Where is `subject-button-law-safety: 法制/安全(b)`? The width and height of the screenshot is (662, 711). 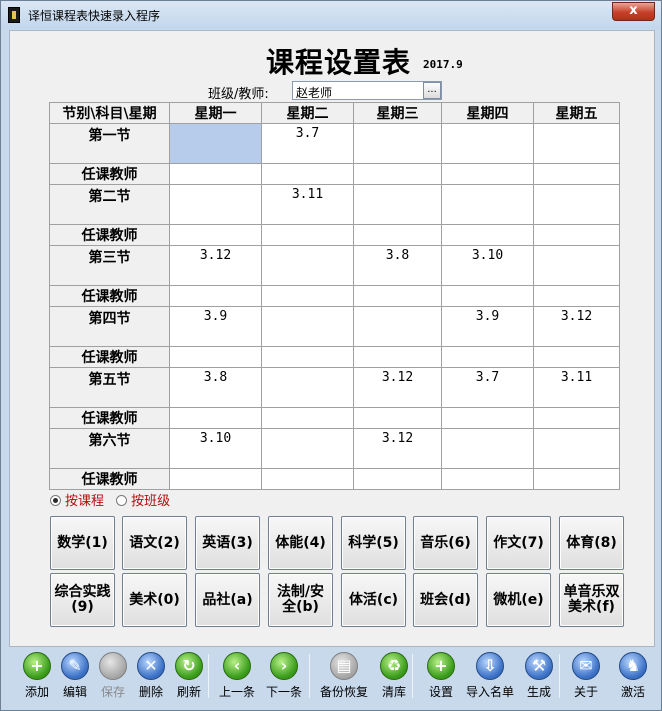 subject-button-law-safety: 法制/安全(b) is located at coordinates (300, 600).